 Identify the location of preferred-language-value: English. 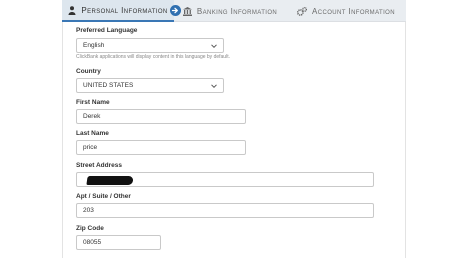
(94, 45).